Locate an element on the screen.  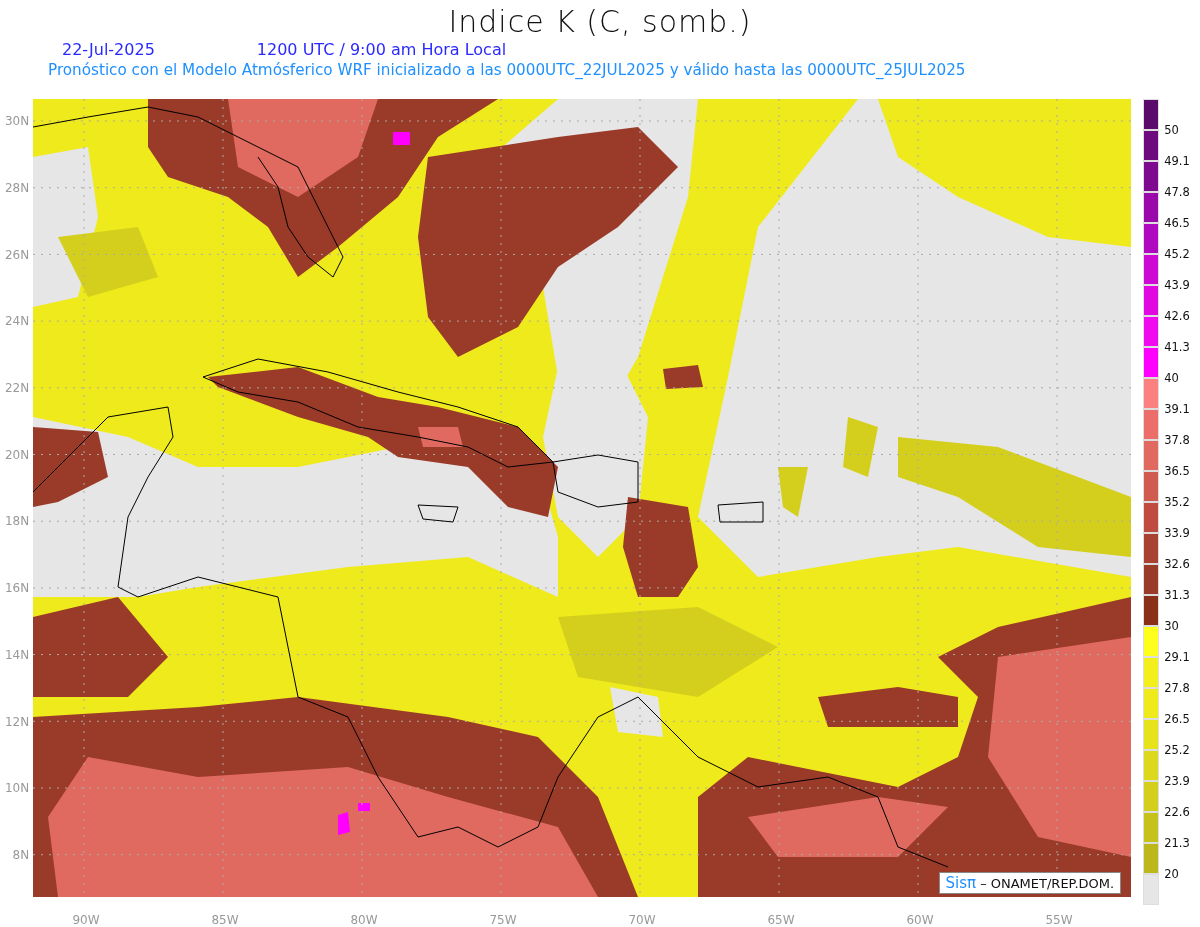
legend-label: 20 is located at coordinates (1171, 874).